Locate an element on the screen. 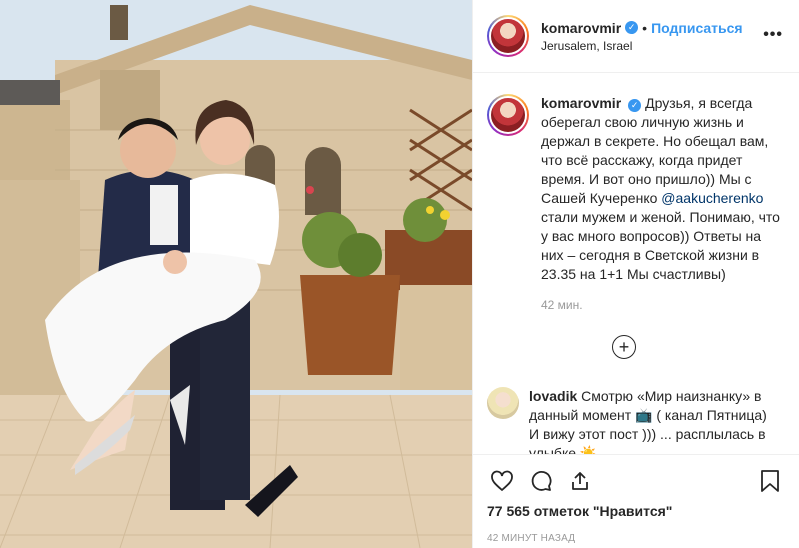 This screenshot has width=799, height=548. more-options-icon: ••• is located at coordinates (773, 35).